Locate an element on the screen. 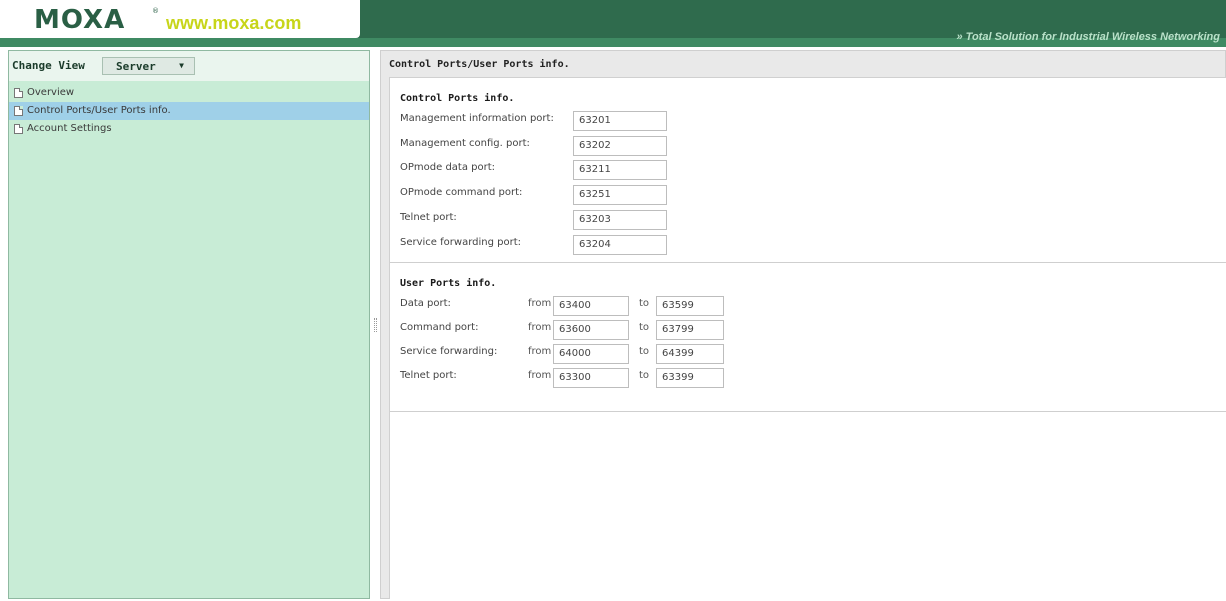 This screenshot has height=601, width=1226. data-port-label: Data port: is located at coordinates (425, 303).